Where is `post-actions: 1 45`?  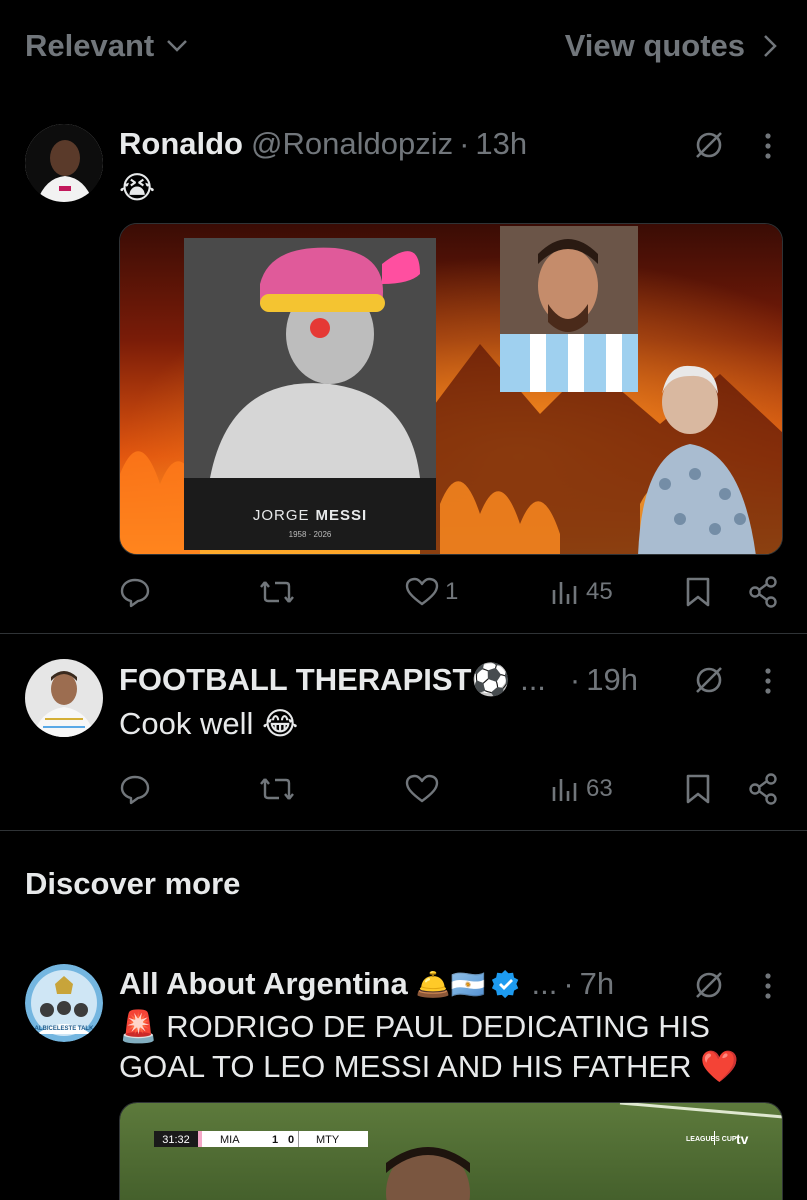
post-actions: 1 45 is located at coordinates (403, 596).